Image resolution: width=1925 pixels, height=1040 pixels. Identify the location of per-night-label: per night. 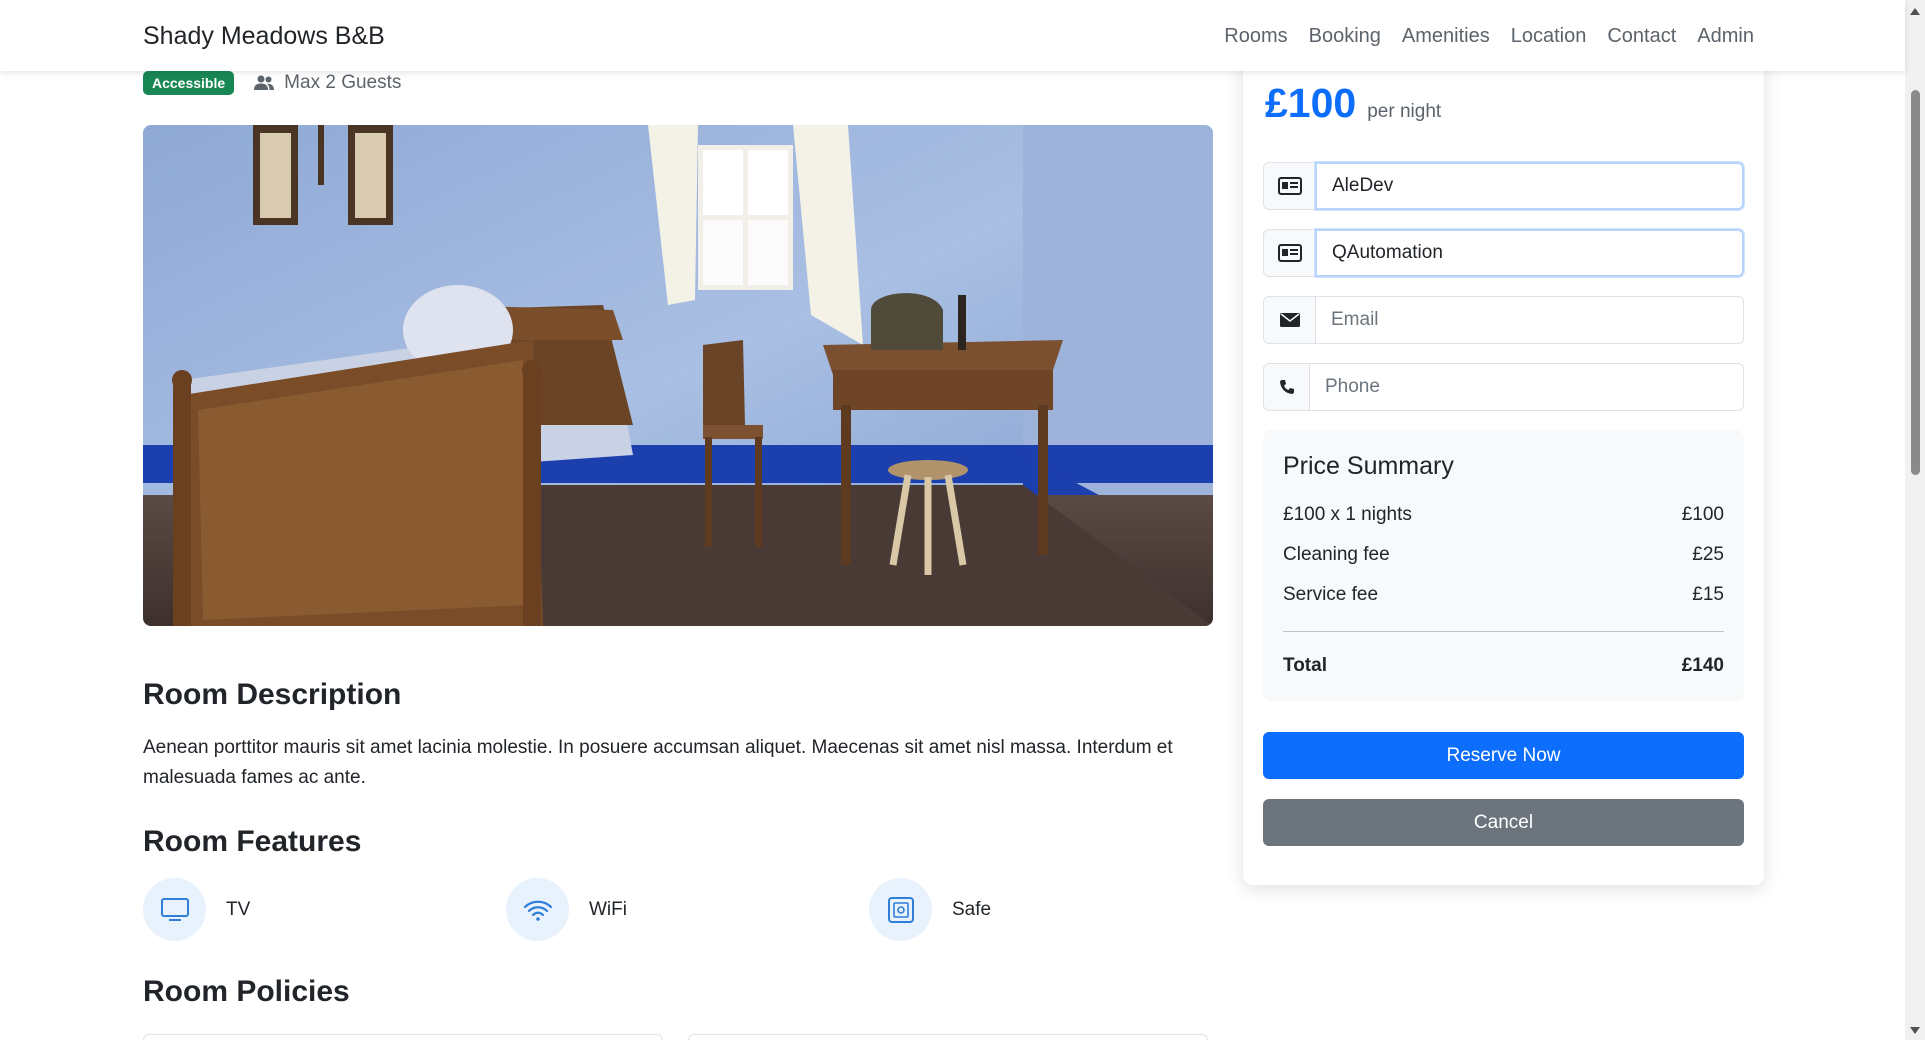
(1404, 111).